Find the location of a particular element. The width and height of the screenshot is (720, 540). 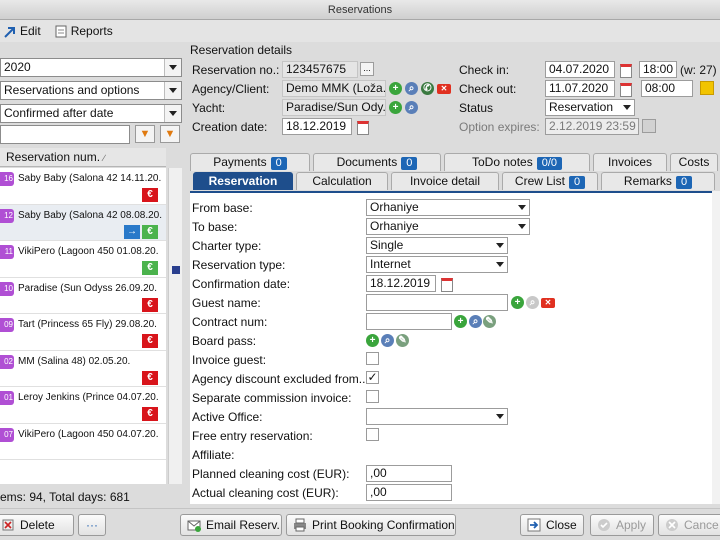

tab-todo-notes: ToDo notes 0/0 is located at coordinates (517, 162).